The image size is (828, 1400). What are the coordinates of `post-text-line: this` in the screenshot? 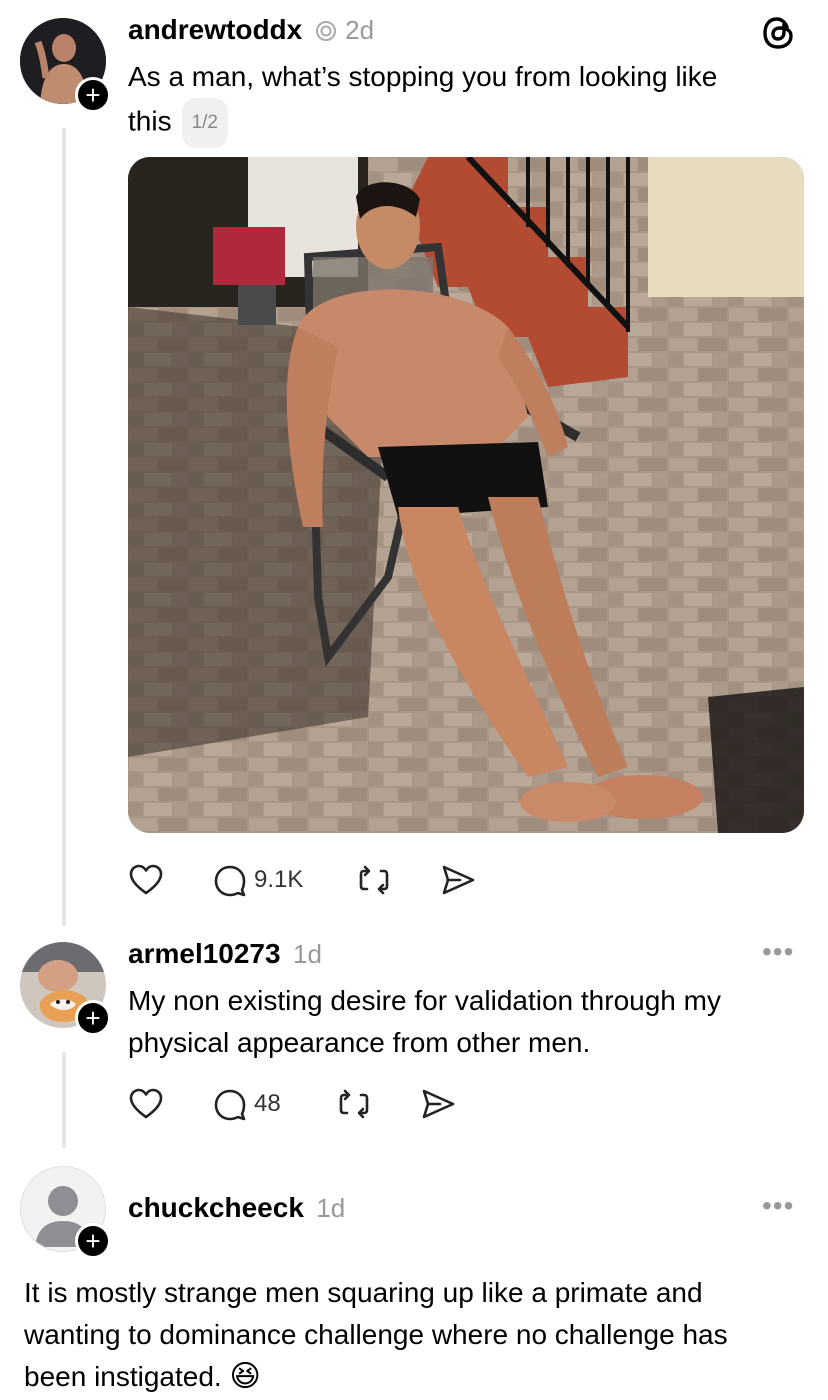 It's located at (150, 121).